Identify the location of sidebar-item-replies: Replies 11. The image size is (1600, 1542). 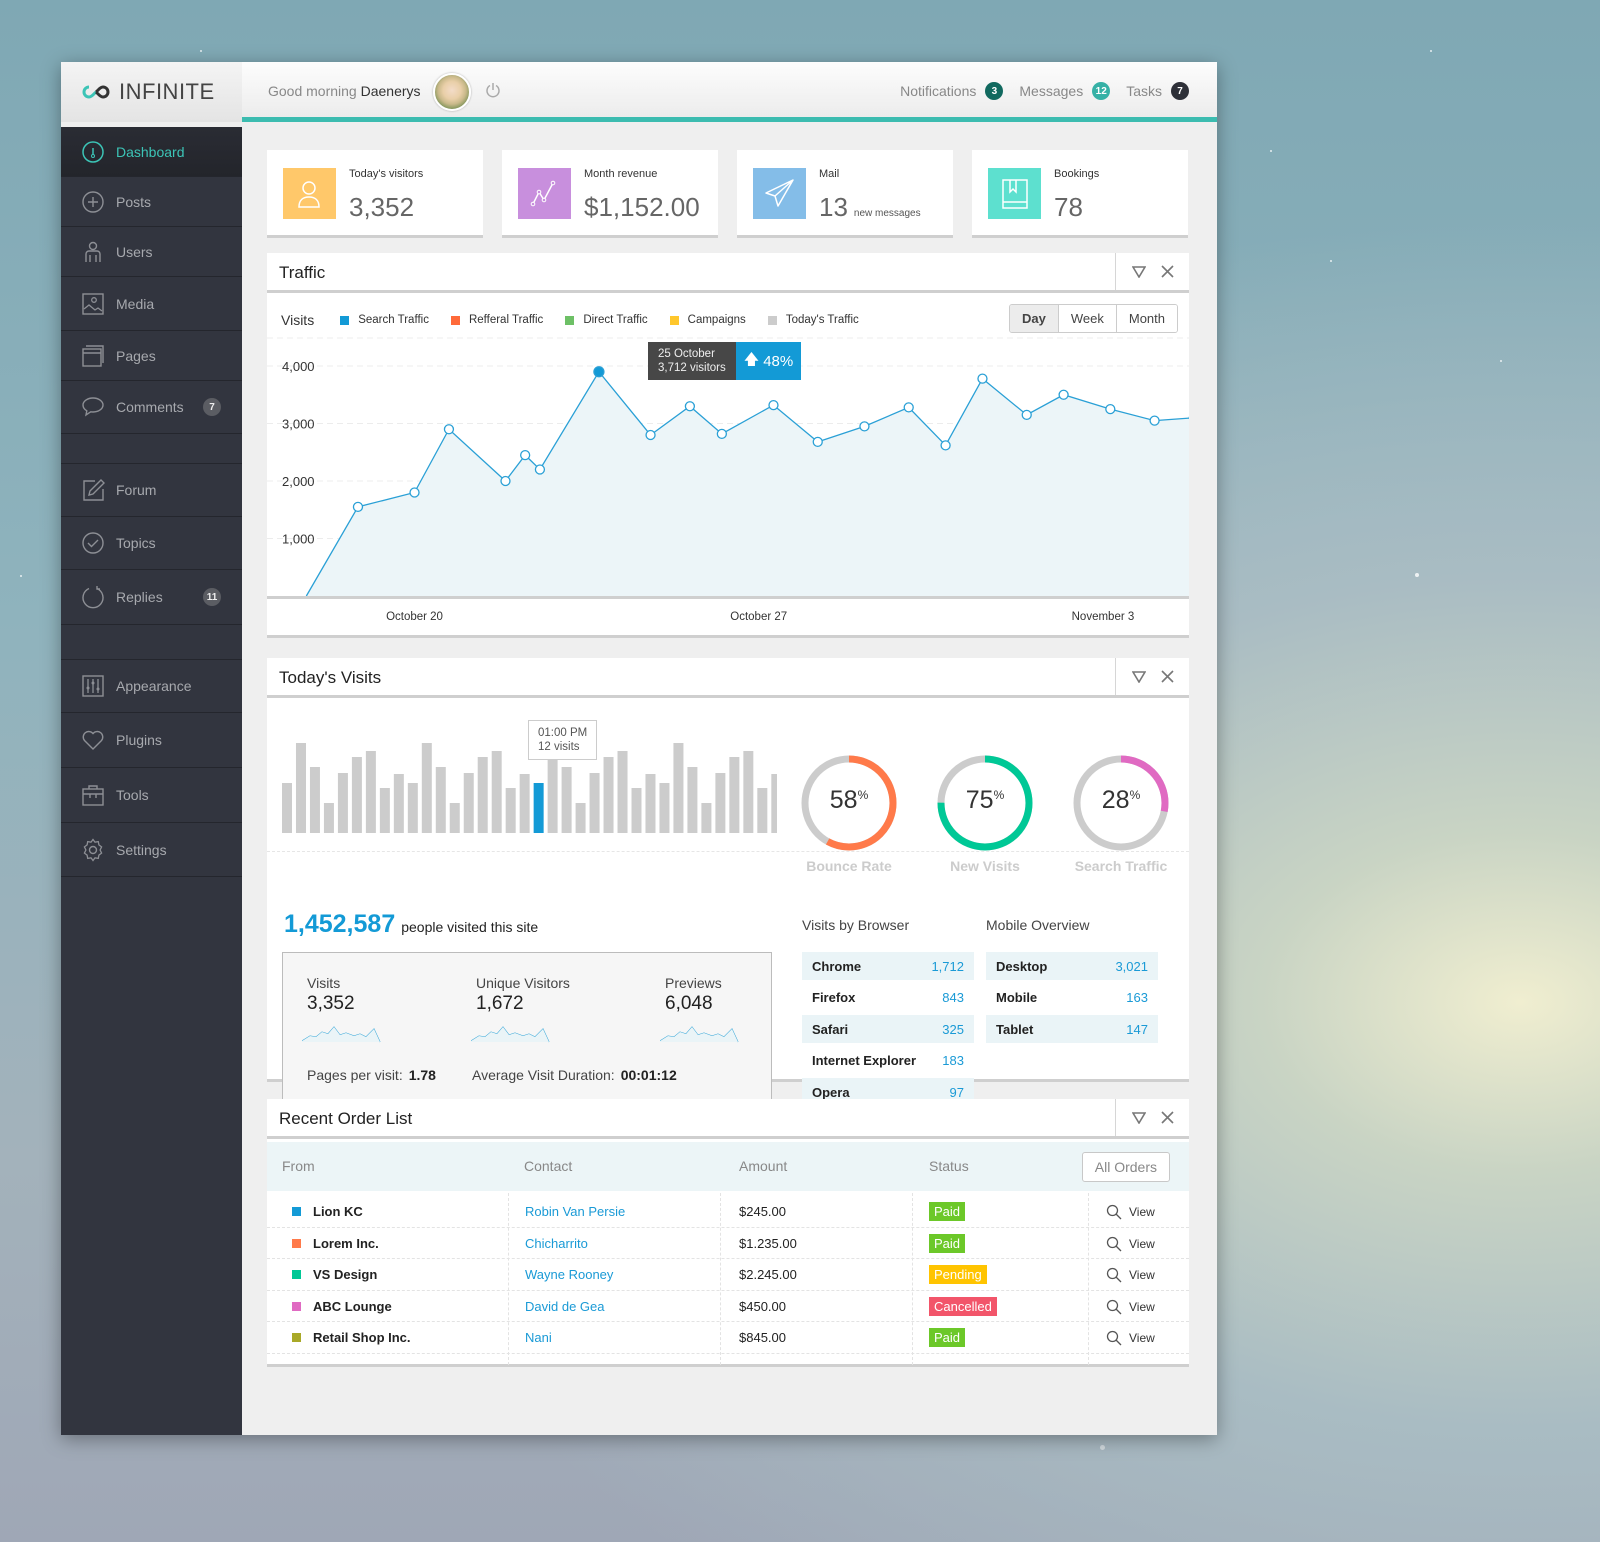
(151, 597).